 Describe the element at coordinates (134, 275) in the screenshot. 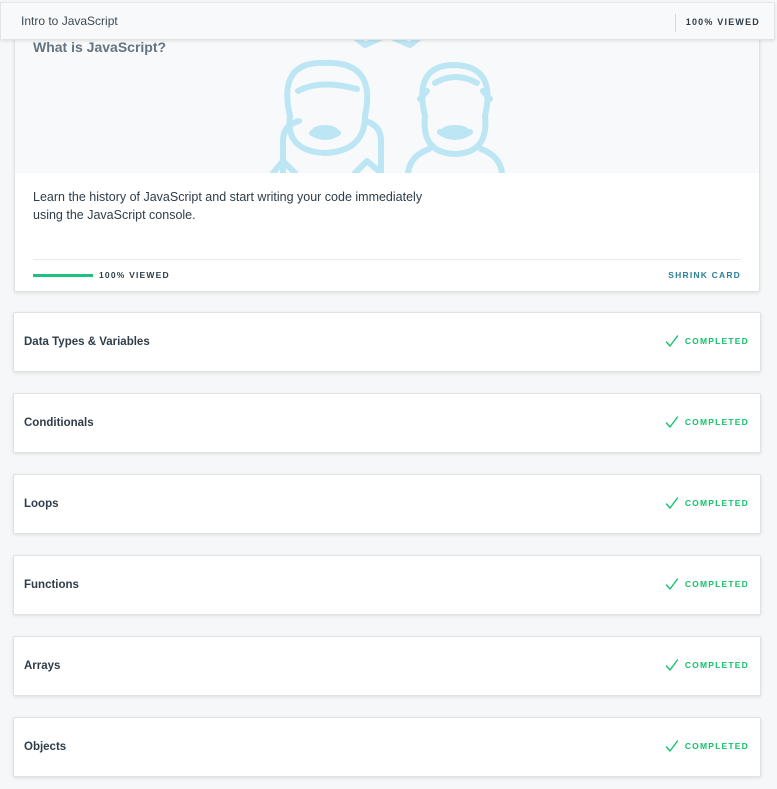

I see `lesson-progress-label: 100% VIEWED` at that location.